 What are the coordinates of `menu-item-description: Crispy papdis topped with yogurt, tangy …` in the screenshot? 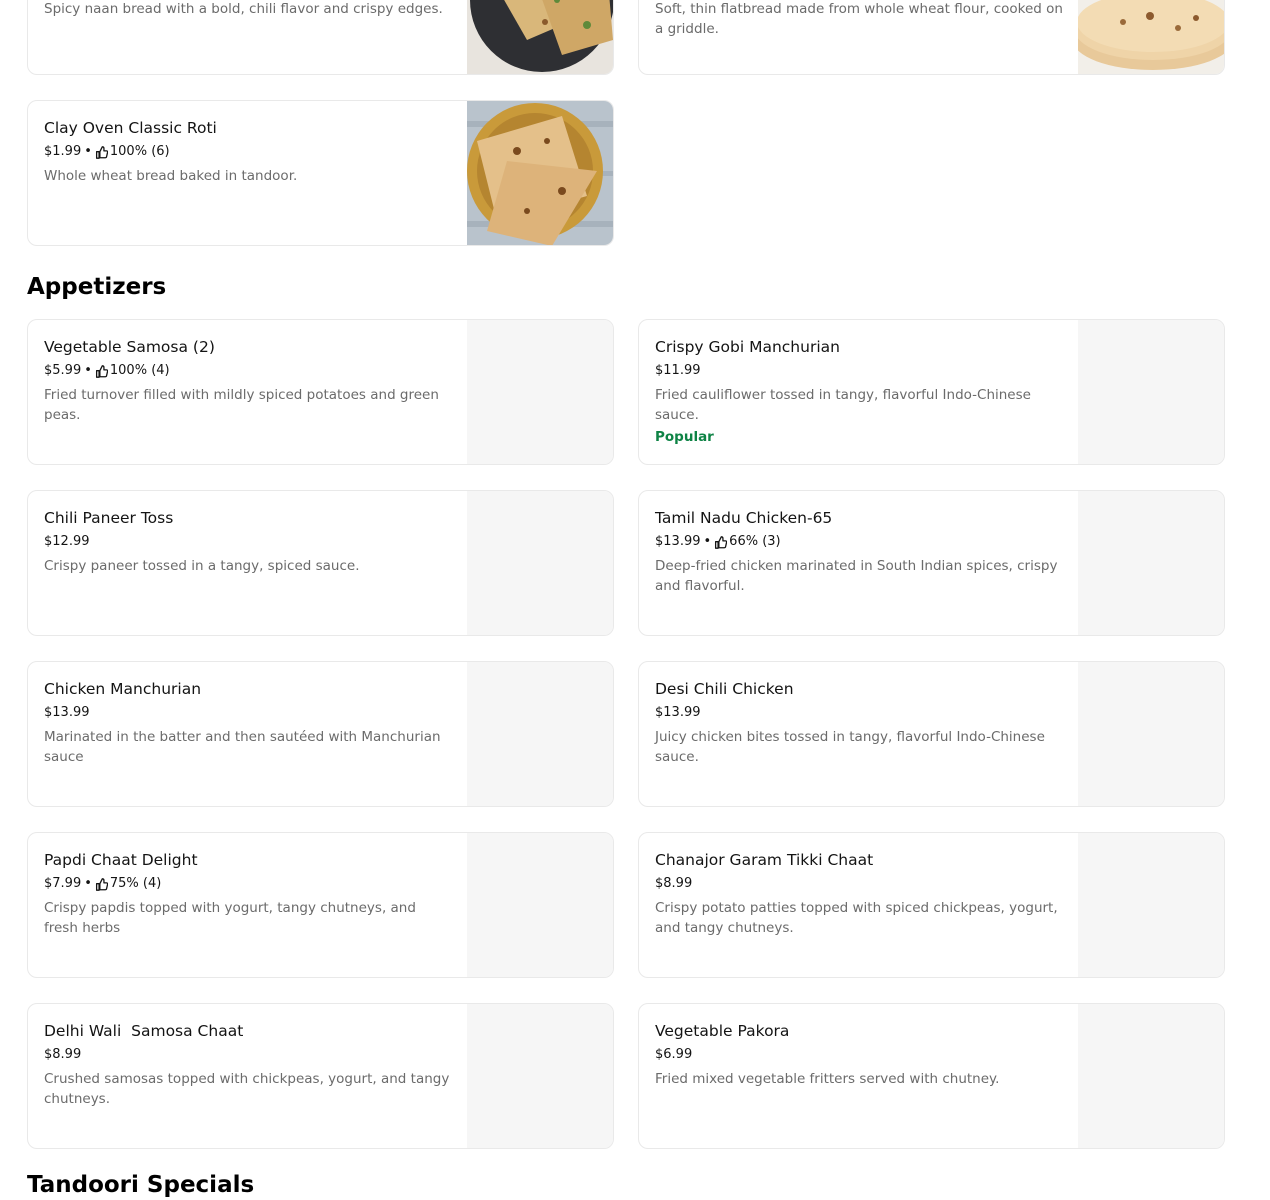 It's located at (230, 918).